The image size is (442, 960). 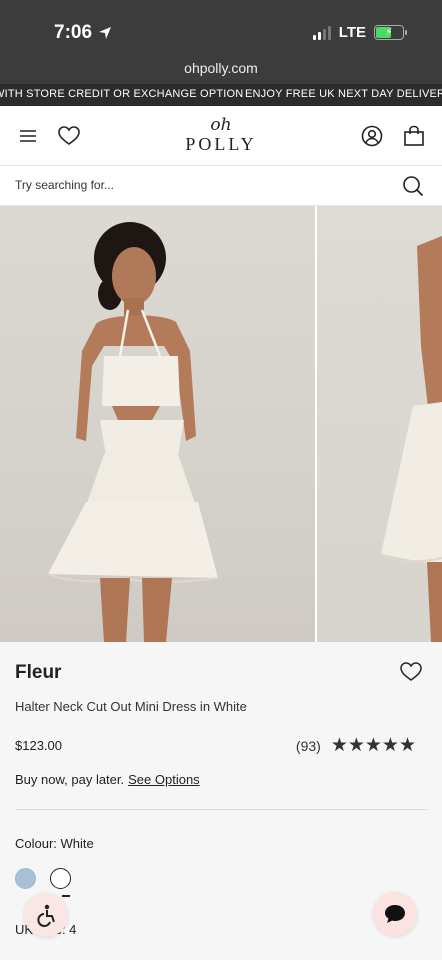 What do you see at coordinates (221, 42) in the screenshot?
I see `browser-top: 7:06 LTE ⚡ ohpolly.com` at bounding box center [221, 42].